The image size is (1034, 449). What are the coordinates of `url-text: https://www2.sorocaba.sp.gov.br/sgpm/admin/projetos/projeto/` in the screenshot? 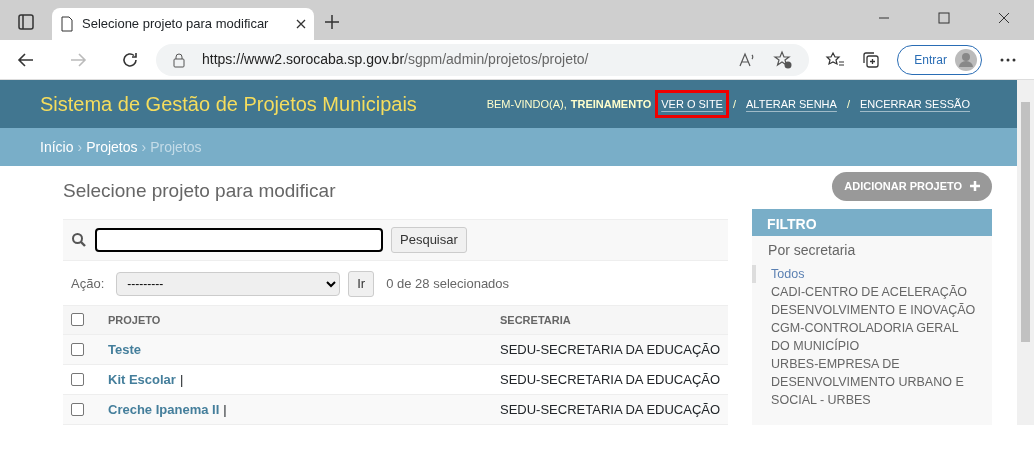 It's located at (396, 59).